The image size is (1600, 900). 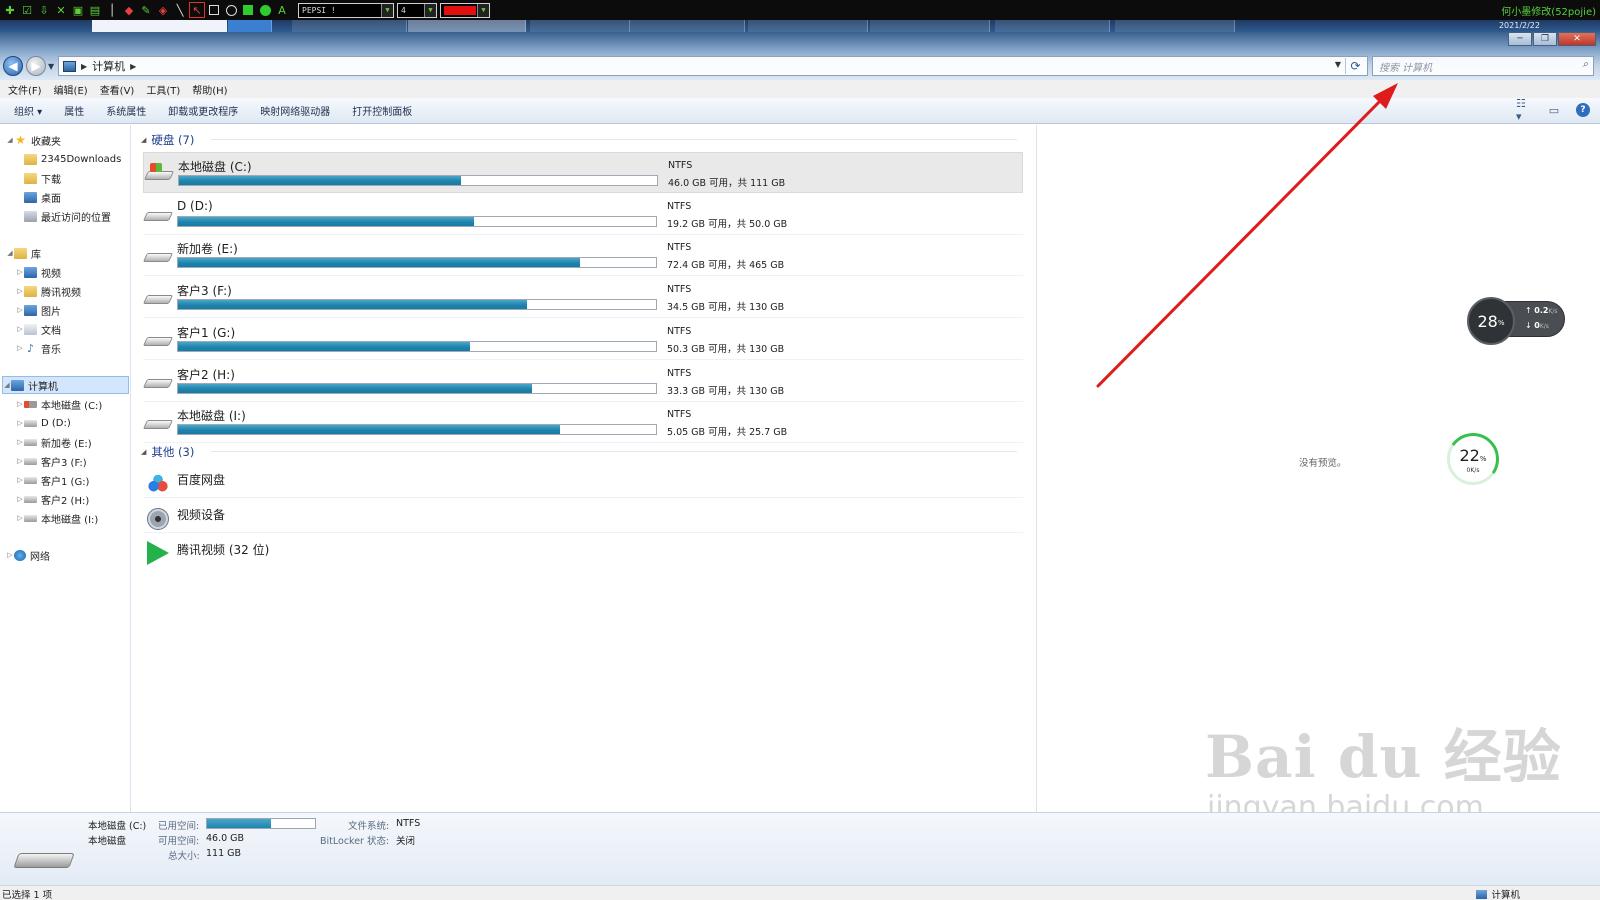 I want to click on search-input: 搜索 计算机 ⌕, so click(x=1483, y=66).